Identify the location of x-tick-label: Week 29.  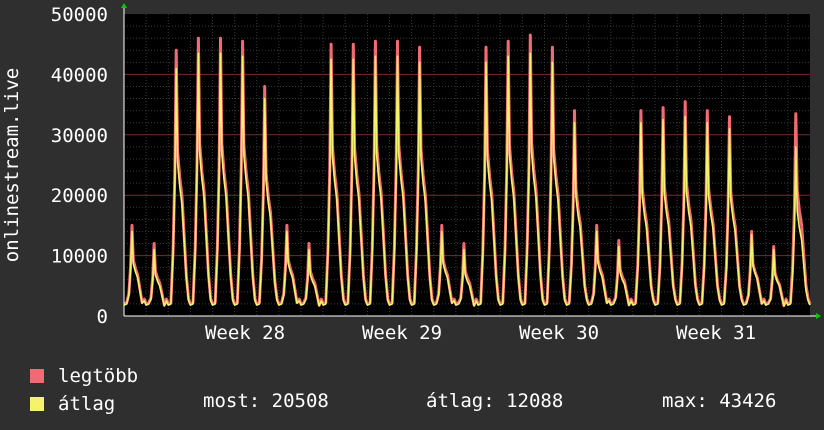
(402, 333).